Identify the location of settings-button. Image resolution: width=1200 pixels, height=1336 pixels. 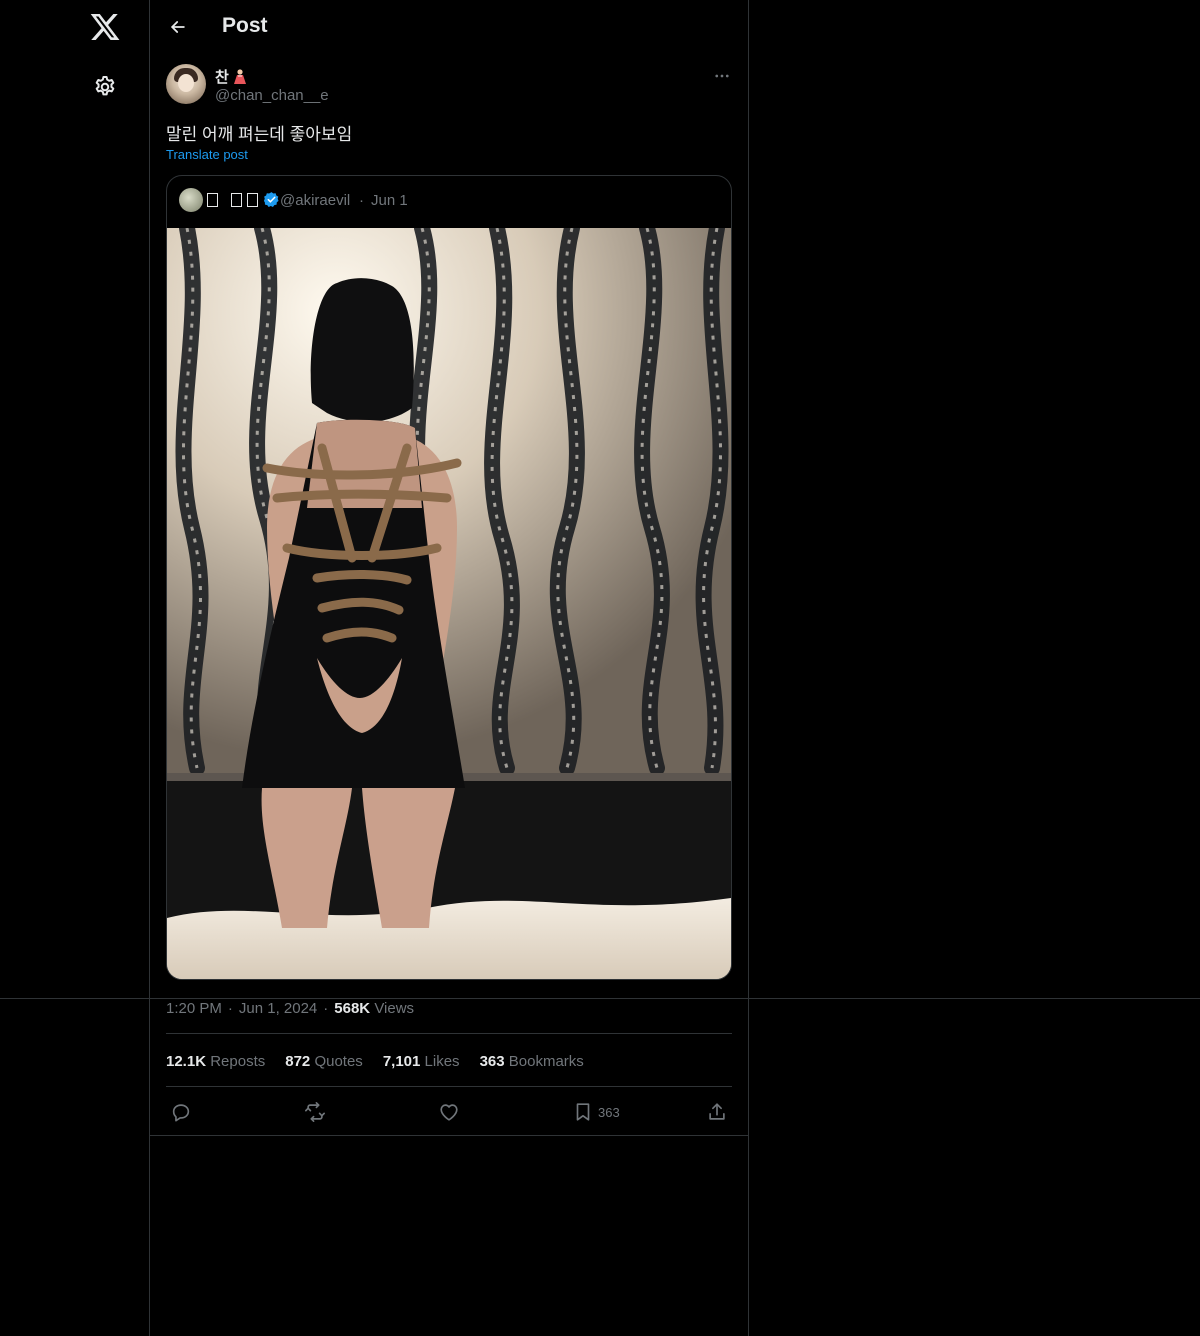
(105, 87).